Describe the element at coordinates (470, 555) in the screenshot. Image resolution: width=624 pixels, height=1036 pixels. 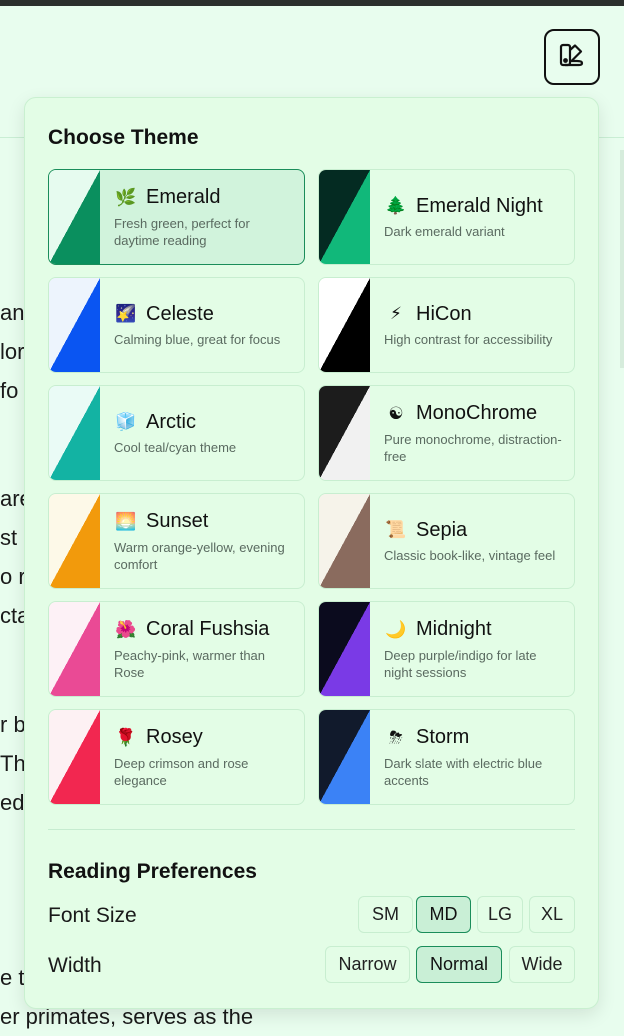
I see `theme-description: Classic book-like, vintage feel` at that location.